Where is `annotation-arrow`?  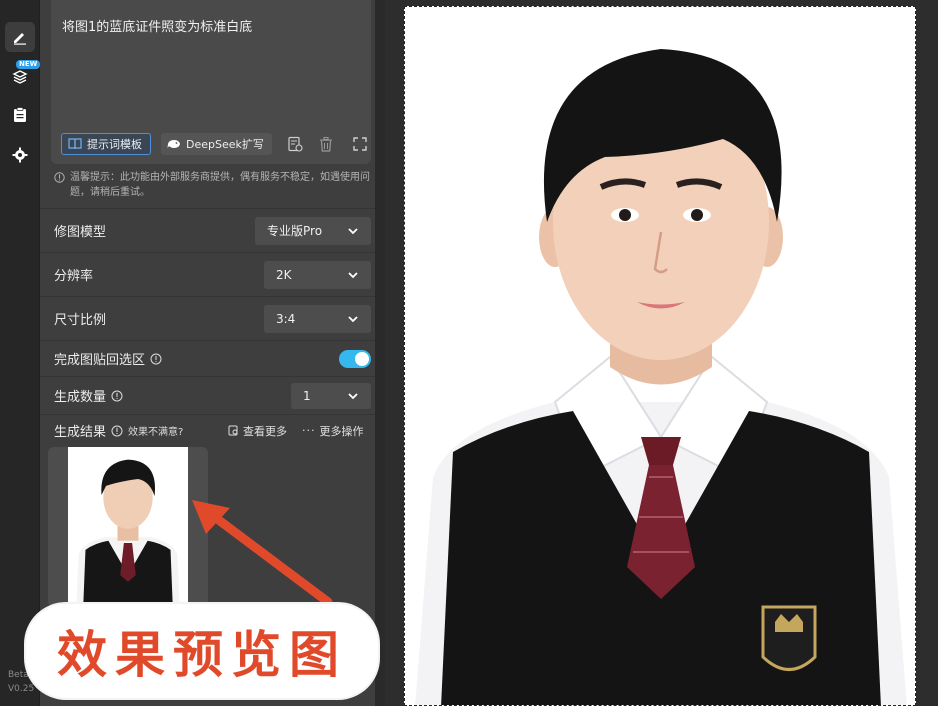
annotation-arrow is located at coordinates (262, 553).